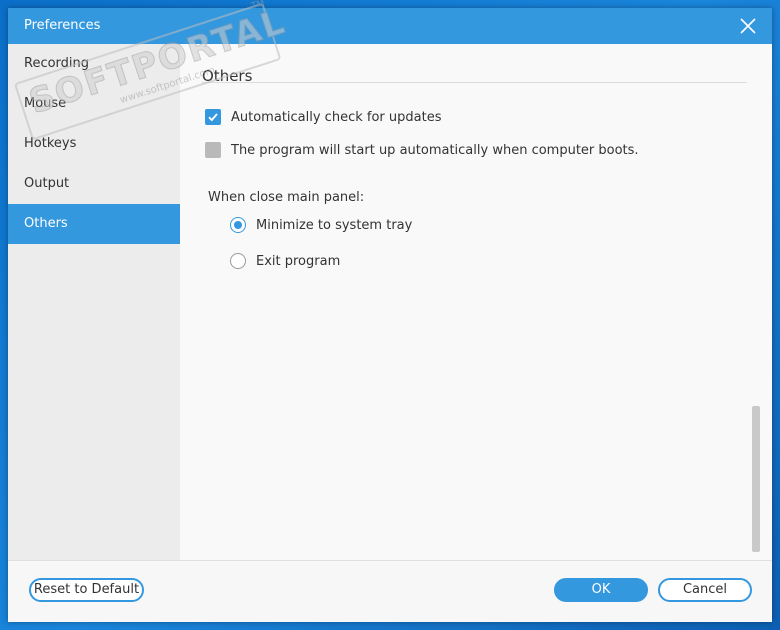 The width and height of the screenshot is (780, 630). I want to click on close-icon, so click(748, 26).